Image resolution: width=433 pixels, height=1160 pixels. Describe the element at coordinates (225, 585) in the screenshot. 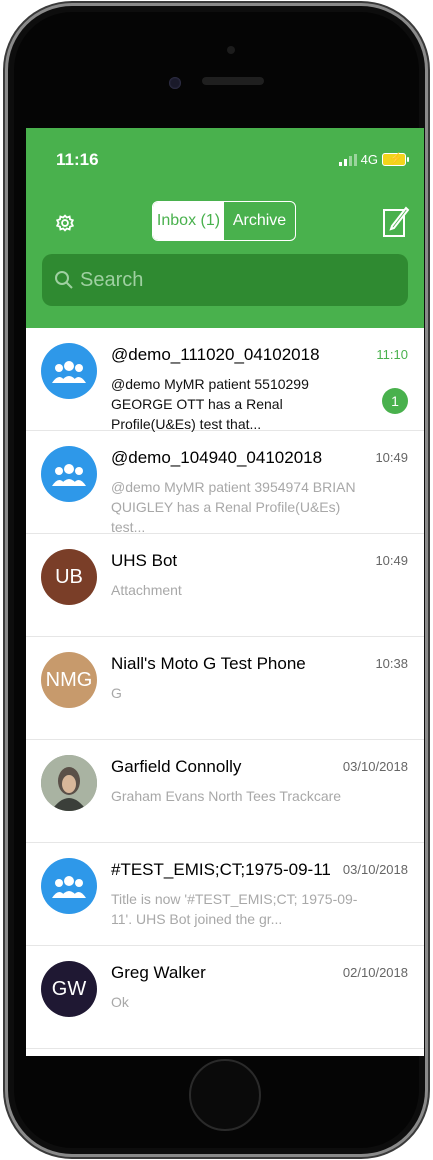

I see `conversation-row: UB UHS Bot 10:49 Attachment` at that location.